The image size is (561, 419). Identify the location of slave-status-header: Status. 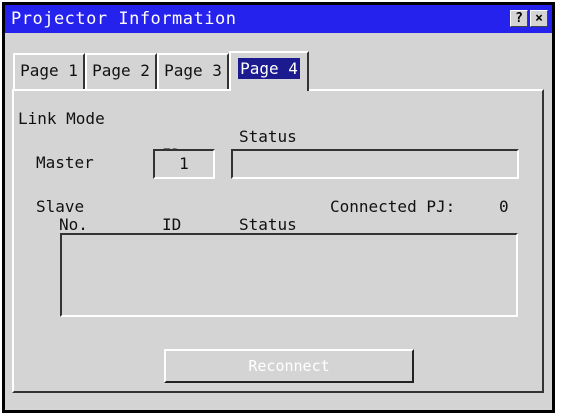
(268, 224).